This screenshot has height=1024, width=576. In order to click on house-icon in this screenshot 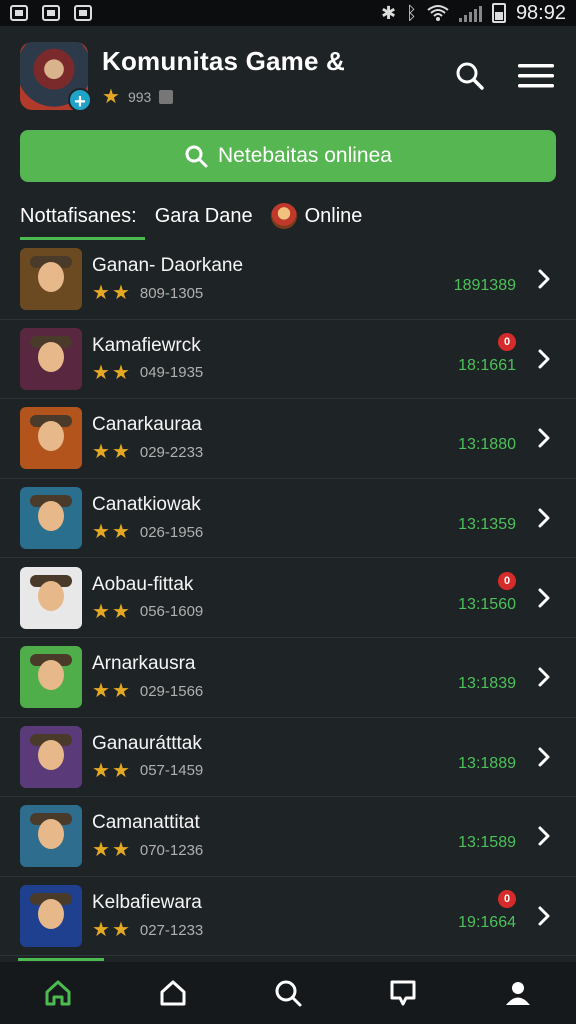, I will do `click(173, 993)`.